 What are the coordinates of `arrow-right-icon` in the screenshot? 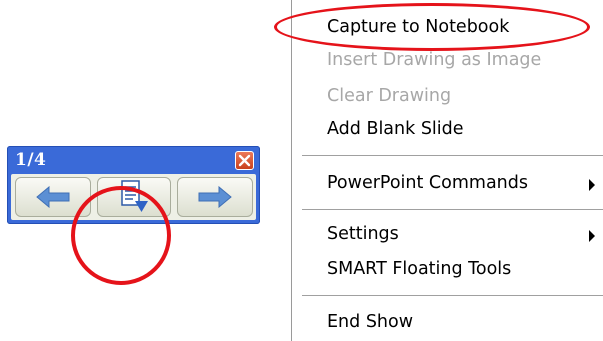 It's located at (215, 197).